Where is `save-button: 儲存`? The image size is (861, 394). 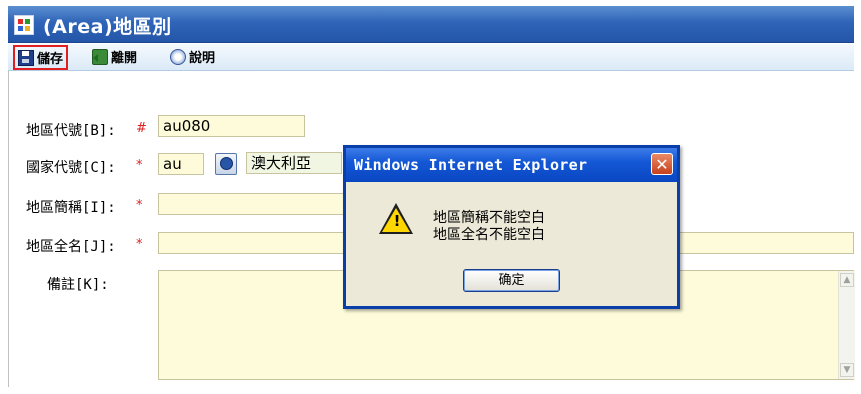 save-button: 儲存 is located at coordinates (41, 57).